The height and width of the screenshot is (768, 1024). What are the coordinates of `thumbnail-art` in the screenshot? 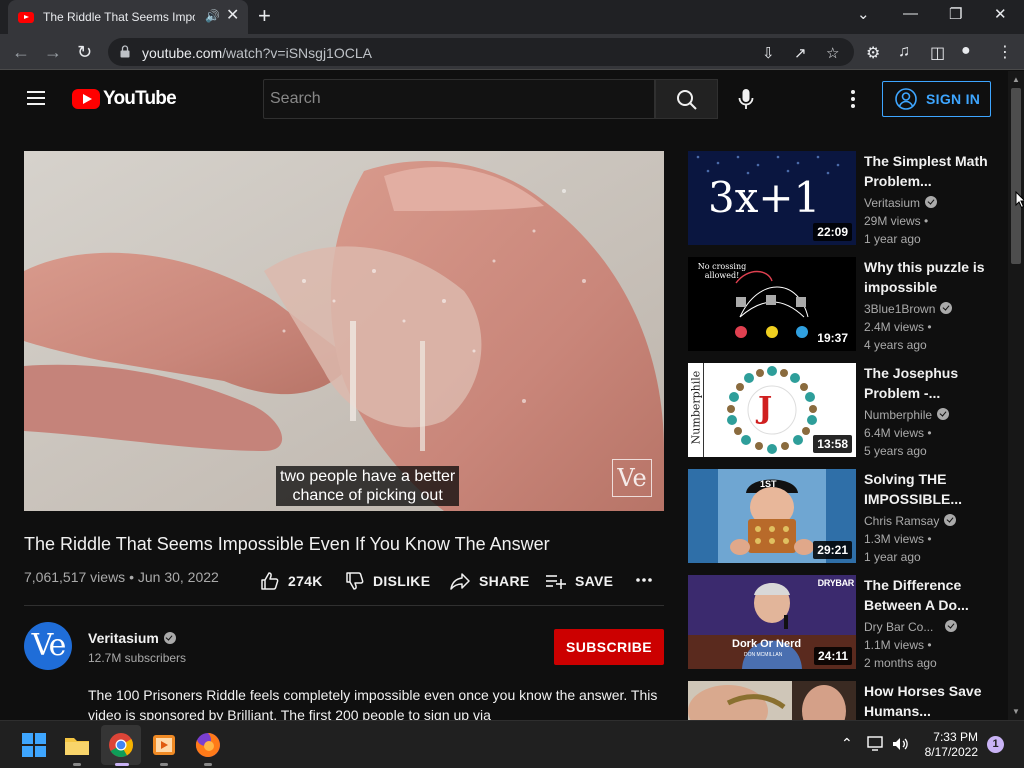 It's located at (772, 700).